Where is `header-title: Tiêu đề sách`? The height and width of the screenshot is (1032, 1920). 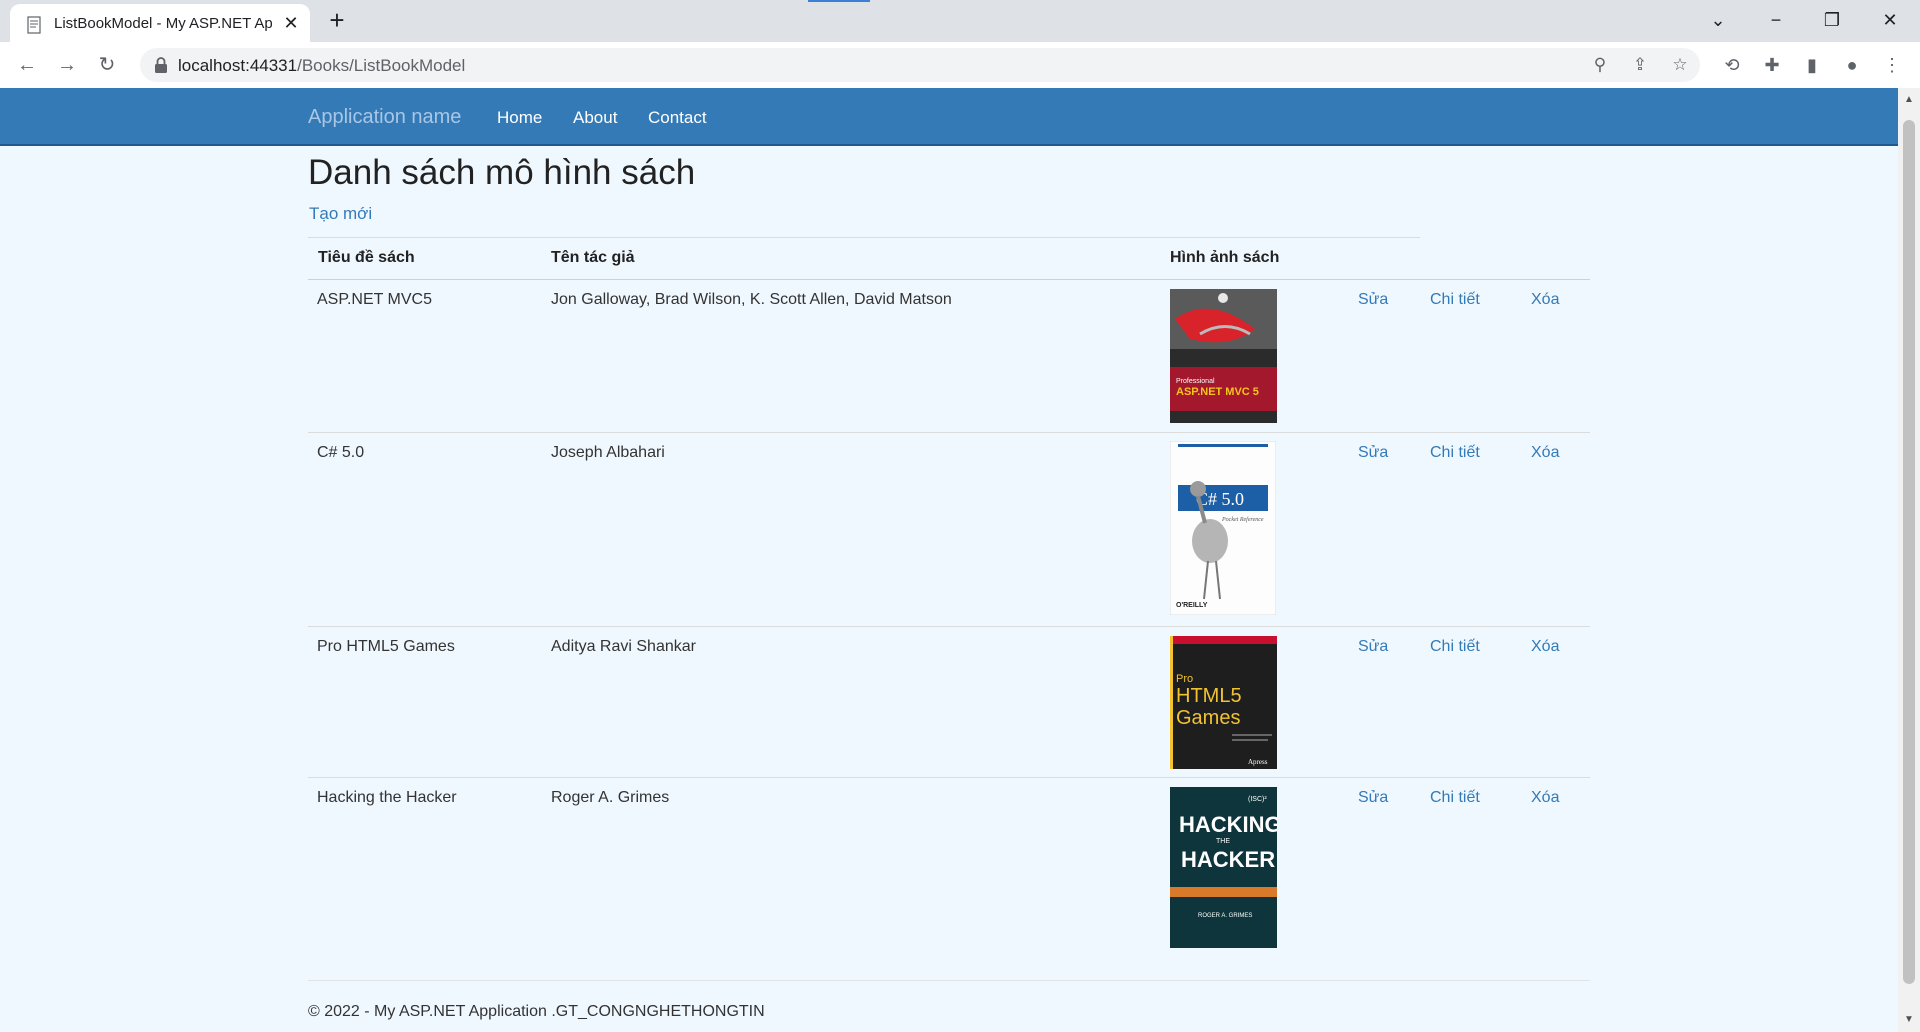
header-title: Tiêu đề sách is located at coordinates (366, 257).